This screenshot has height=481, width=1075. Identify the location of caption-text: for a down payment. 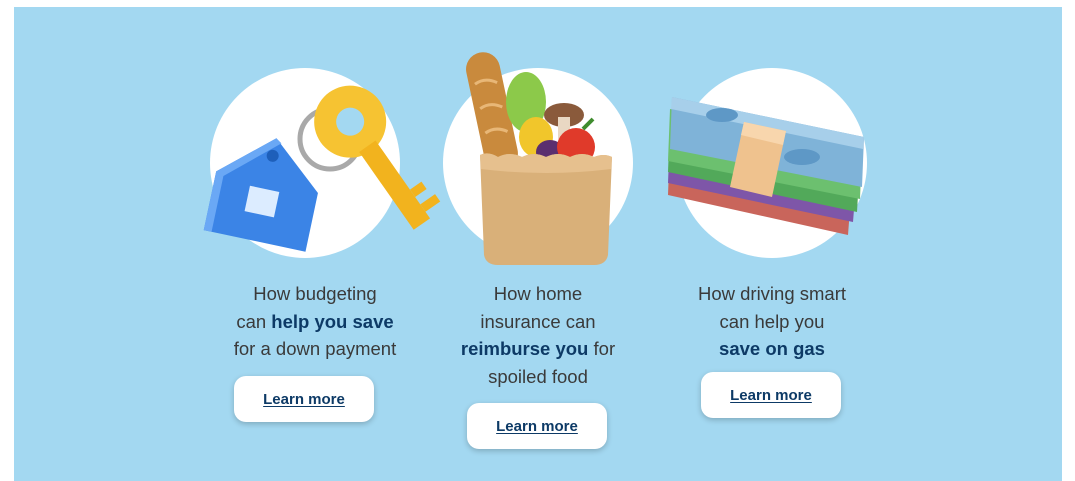
(315, 348).